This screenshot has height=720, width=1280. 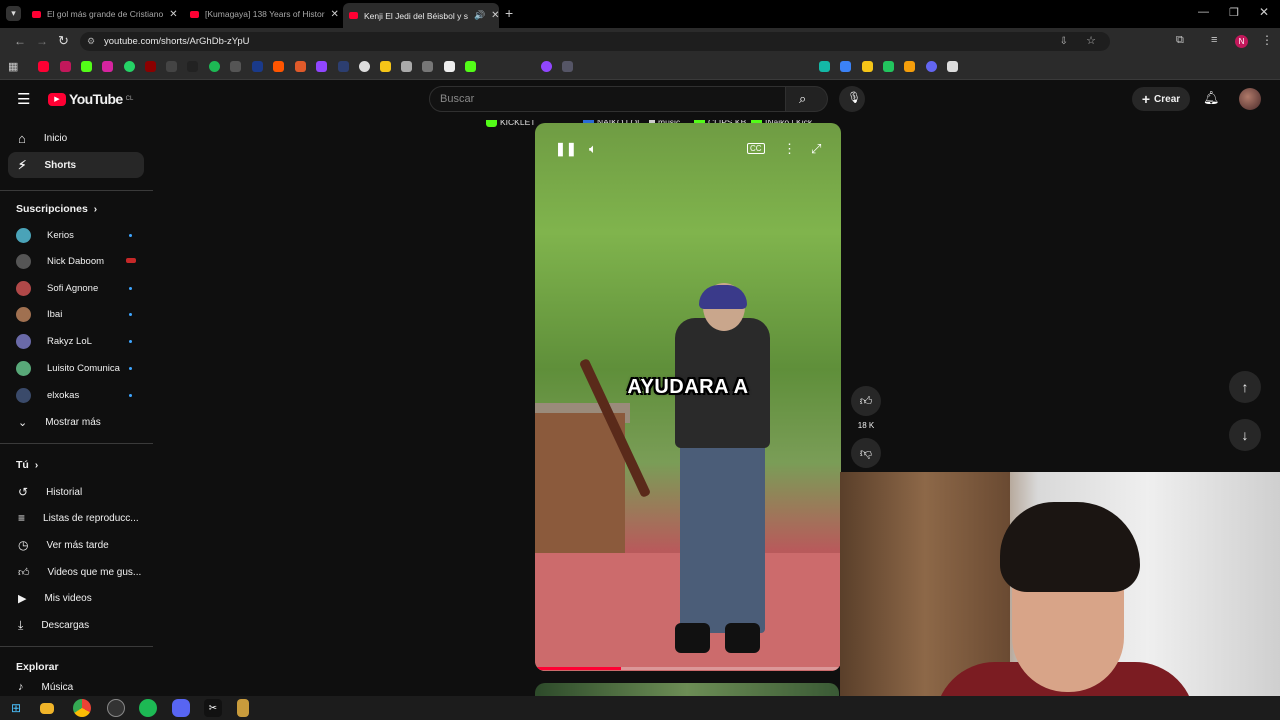 I want to click on search-input: Buscar, so click(x=607, y=99).